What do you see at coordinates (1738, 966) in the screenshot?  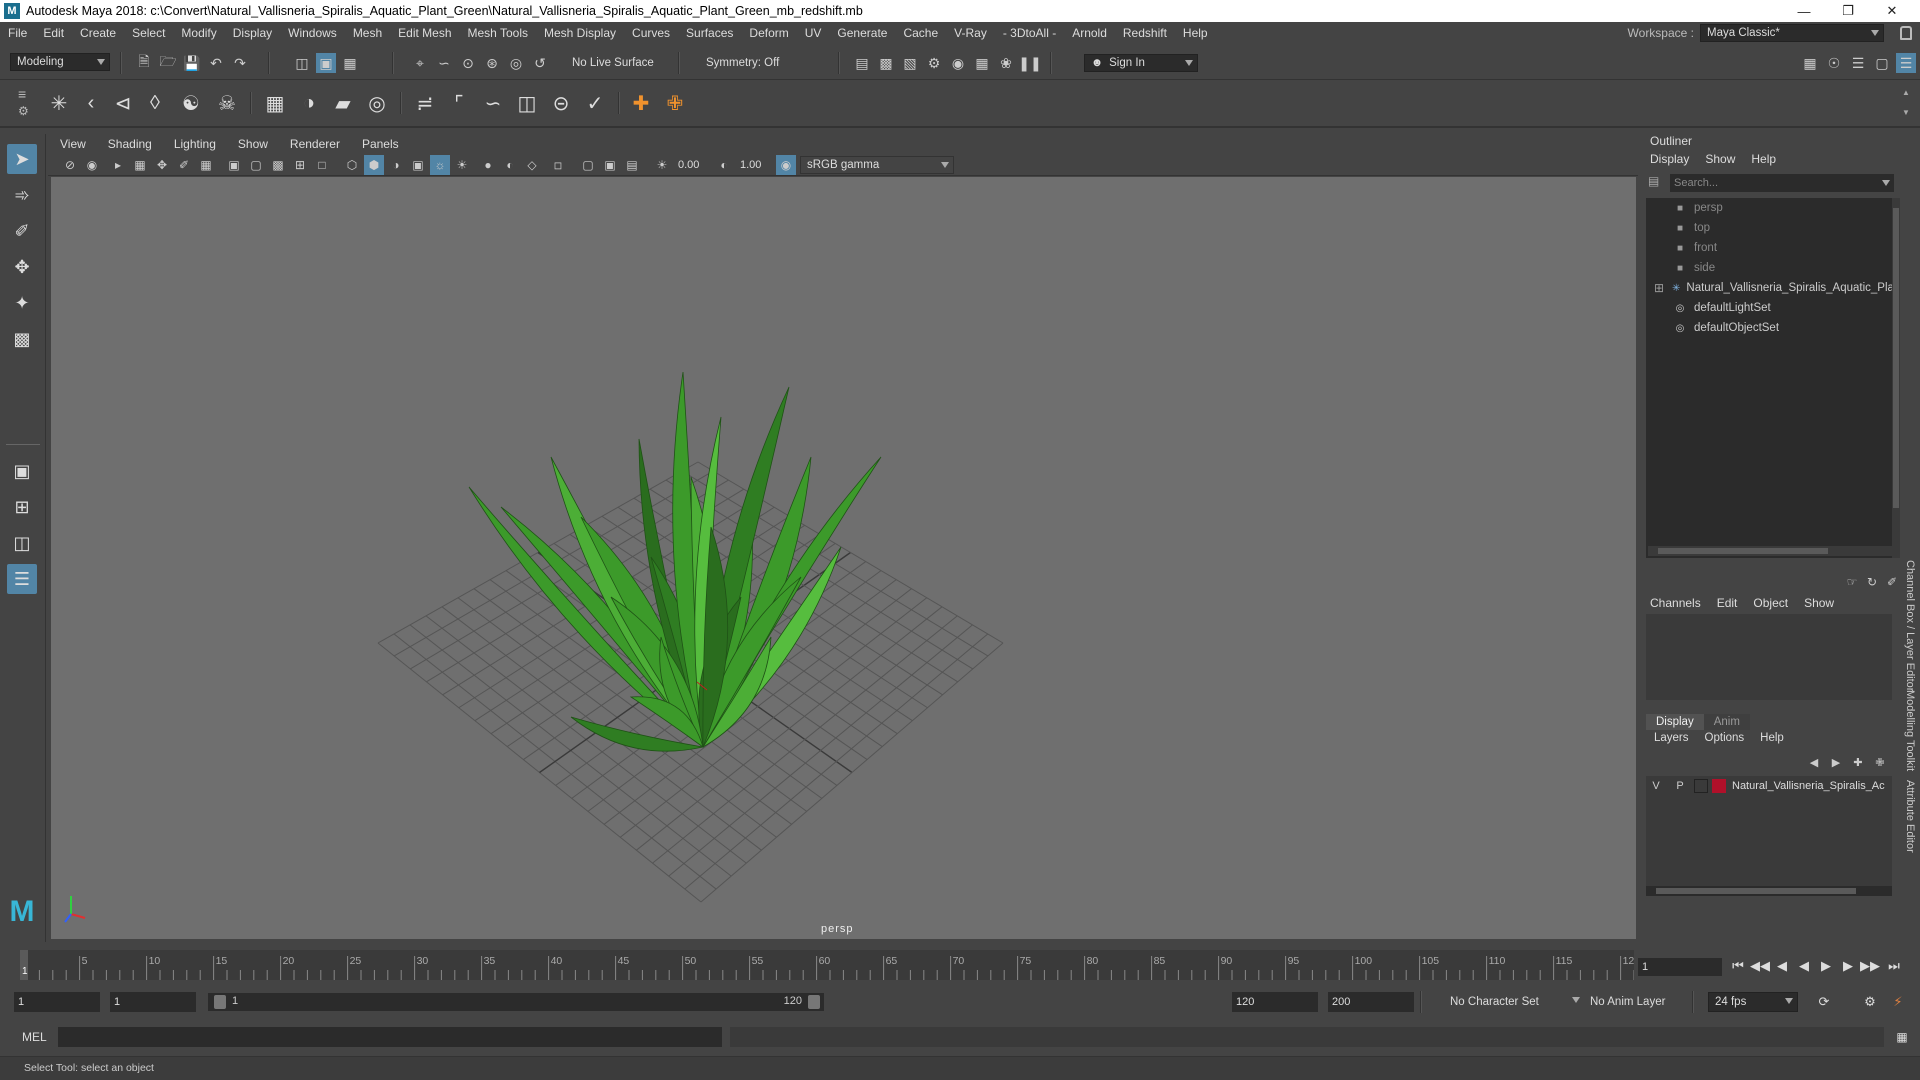 I see `go-to-start-icon: ⏮` at bounding box center [1738, 966].